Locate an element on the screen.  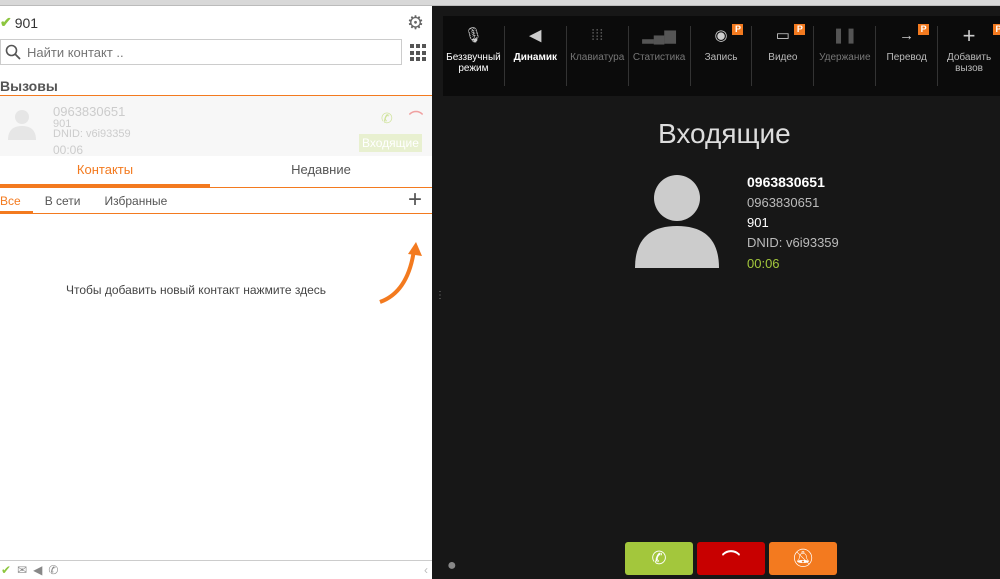
speaker-button: ◀︎ Динамик is located at coordinates (536, 56).